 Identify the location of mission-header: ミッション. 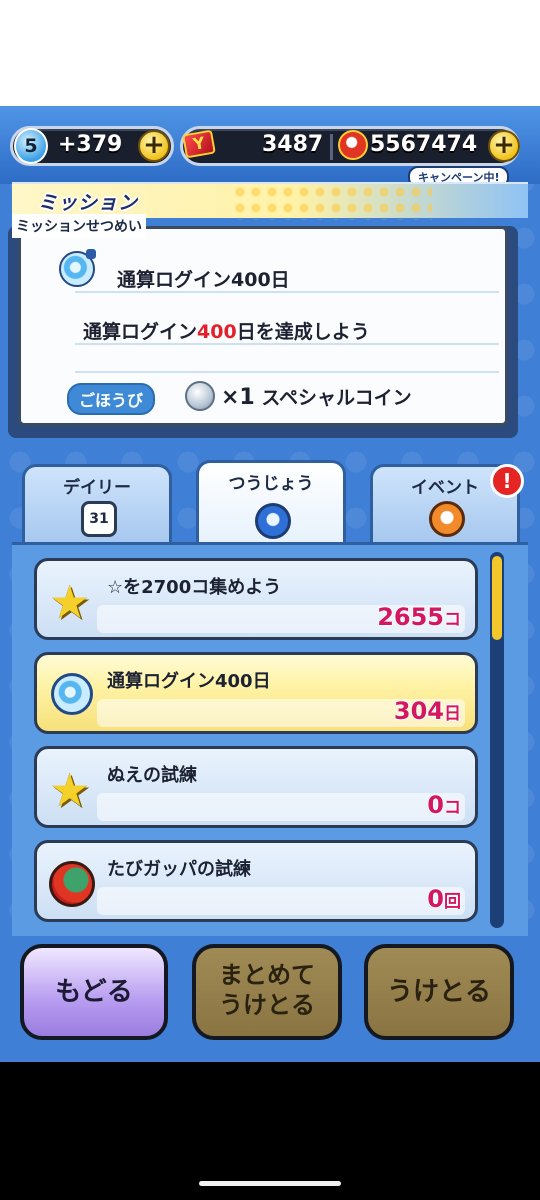
(270, 201).